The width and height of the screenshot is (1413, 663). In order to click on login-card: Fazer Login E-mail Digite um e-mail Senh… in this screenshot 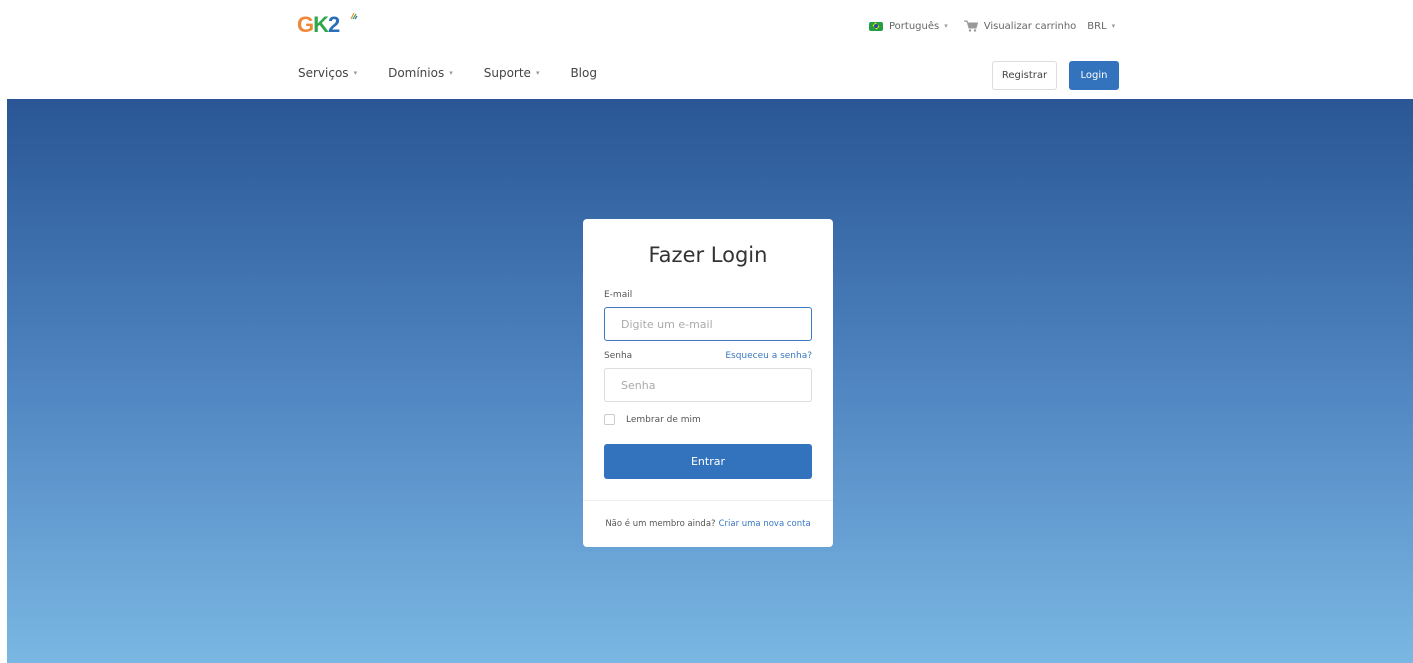, I will do `click(708, 383)`.